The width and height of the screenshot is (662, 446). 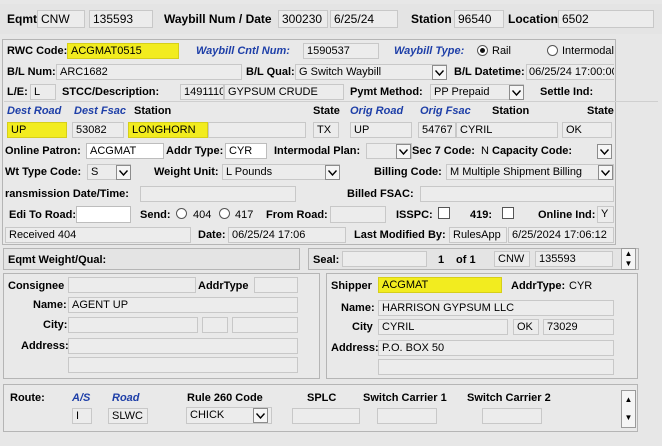 What do you see at coordinates (445, 111) in the screenshot?
I see `orig-fsac-label: Orig Fsac` at bounding box center [445, 111].